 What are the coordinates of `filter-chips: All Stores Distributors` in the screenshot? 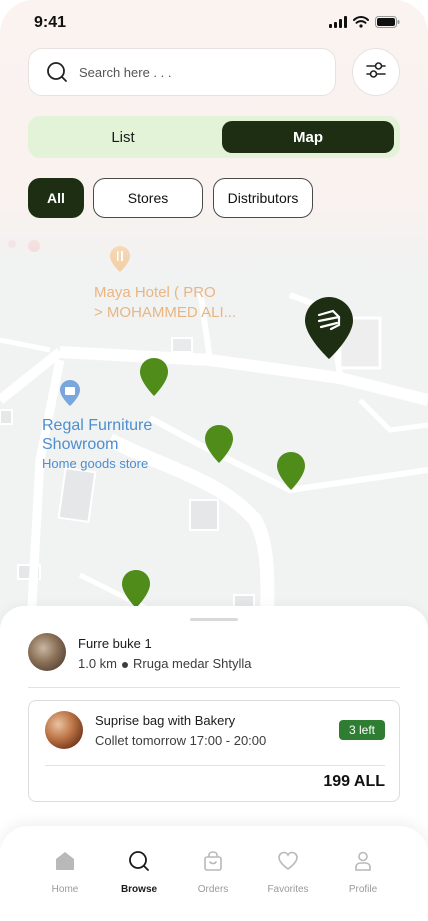 It's located at (214, 198).